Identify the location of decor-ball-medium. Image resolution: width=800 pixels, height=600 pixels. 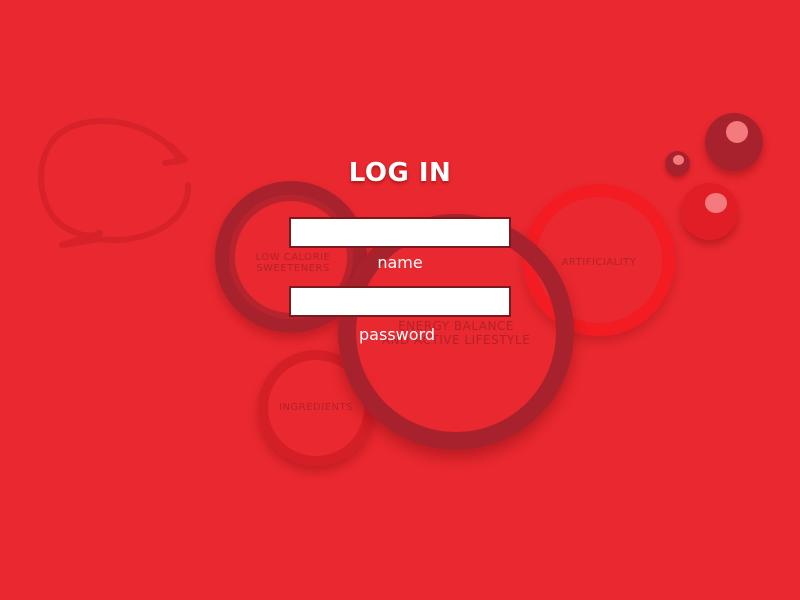
(709, 211).